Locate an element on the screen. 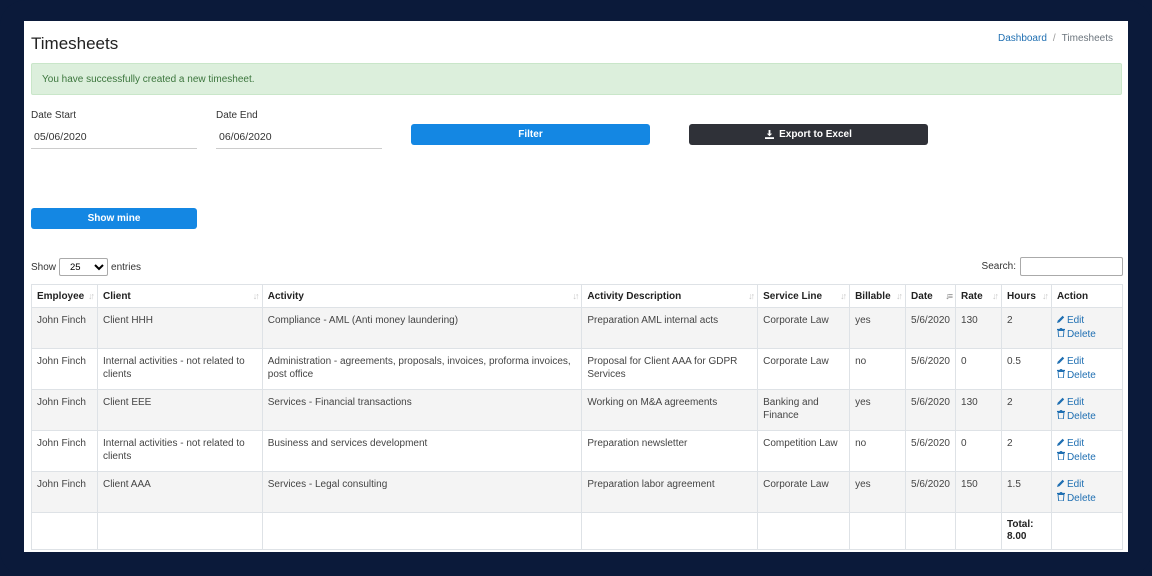 This screenshot has width=1152, height=576. trash-icon is located at coordinates (1061, 416).